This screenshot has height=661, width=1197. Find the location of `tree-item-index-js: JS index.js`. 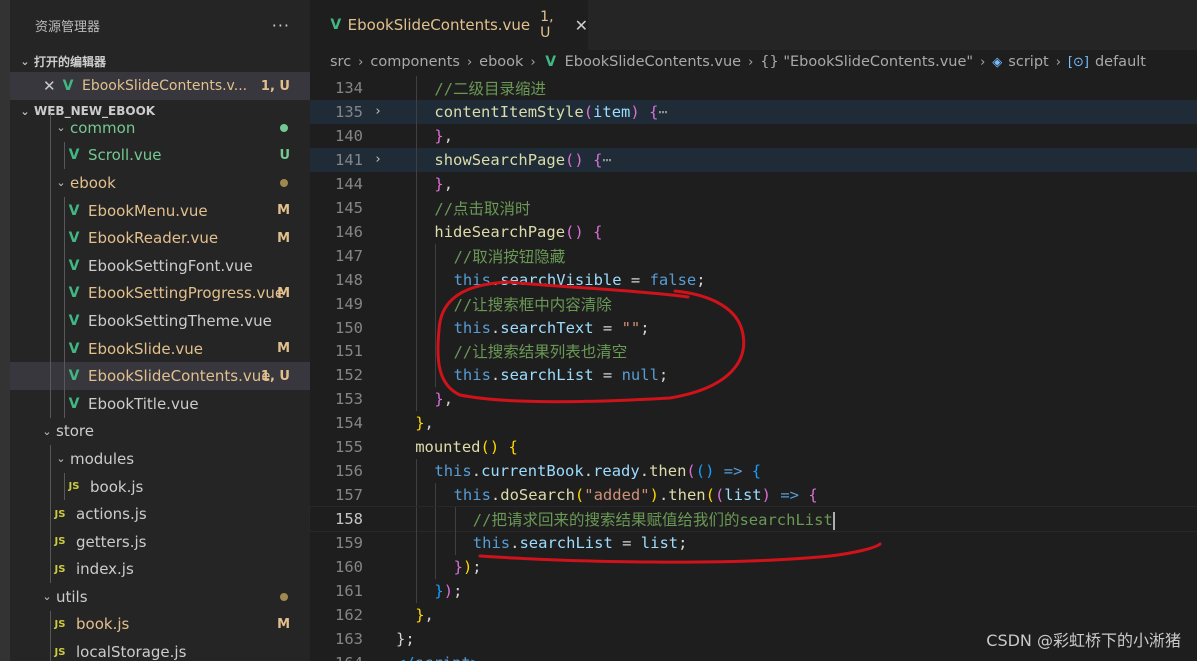

tree-item-index-js: JS index.js is located at coordinates (160, 569).